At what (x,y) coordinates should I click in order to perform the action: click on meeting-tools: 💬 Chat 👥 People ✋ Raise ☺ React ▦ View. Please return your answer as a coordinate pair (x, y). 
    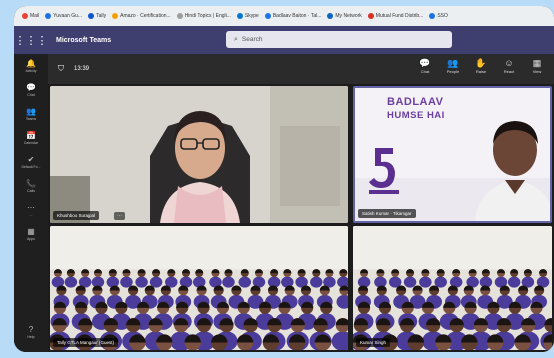
    Looking at the image, I should click on (481, 65).